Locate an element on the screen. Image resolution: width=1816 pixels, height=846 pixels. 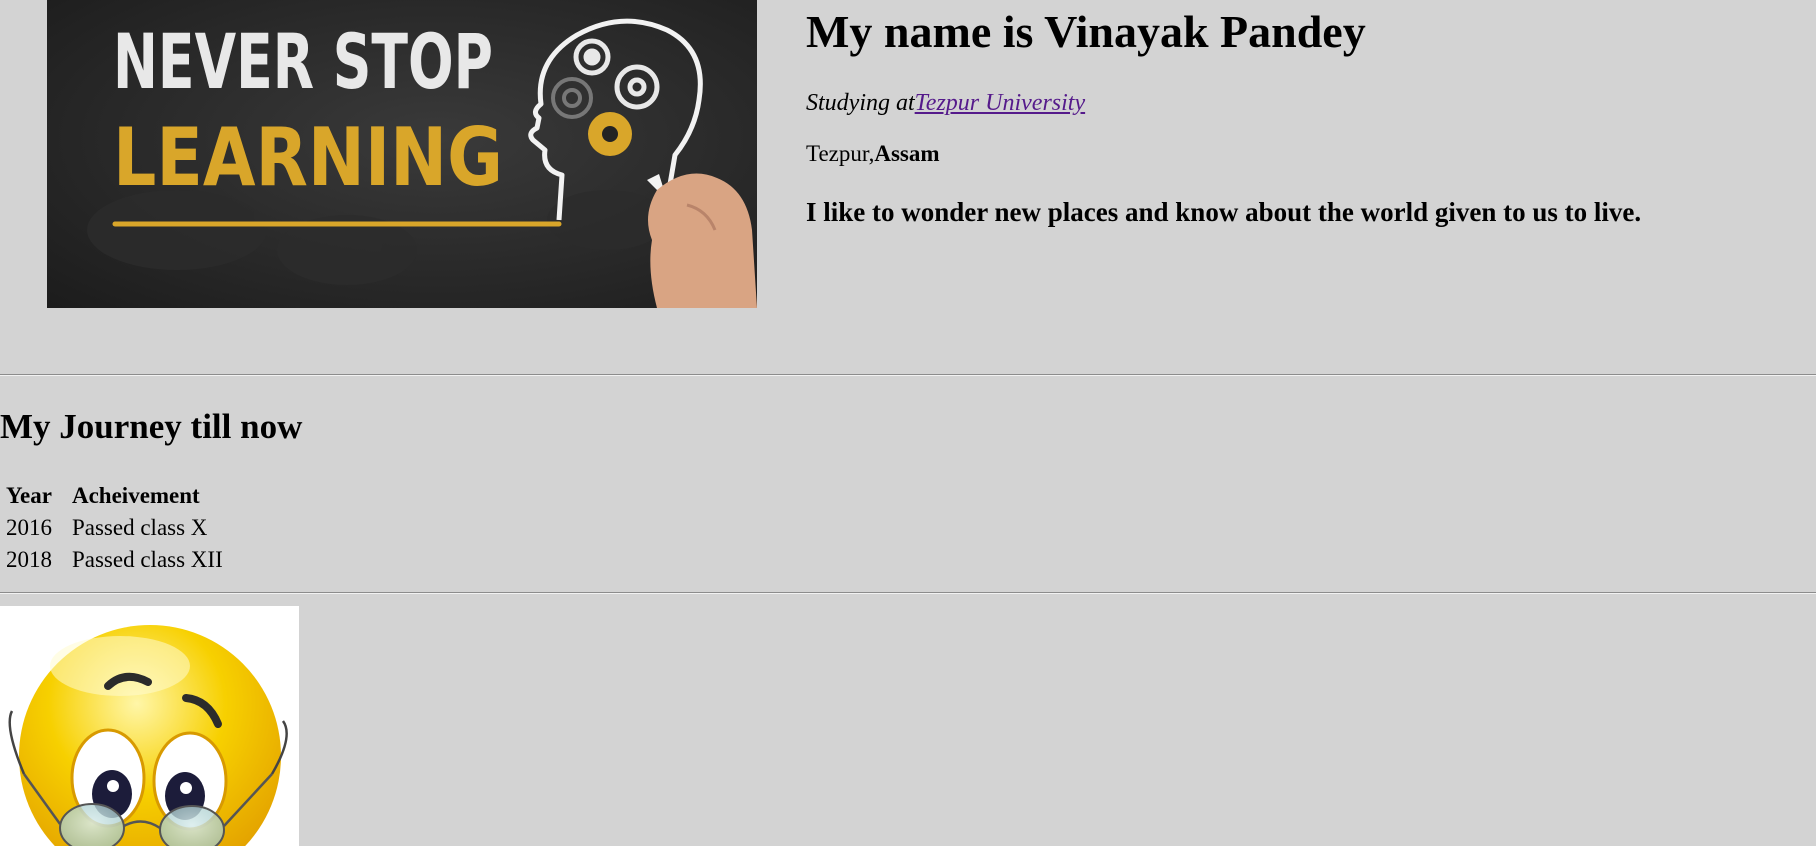
study-line: Studying atTezpur University is located at coordinates (945, 103).